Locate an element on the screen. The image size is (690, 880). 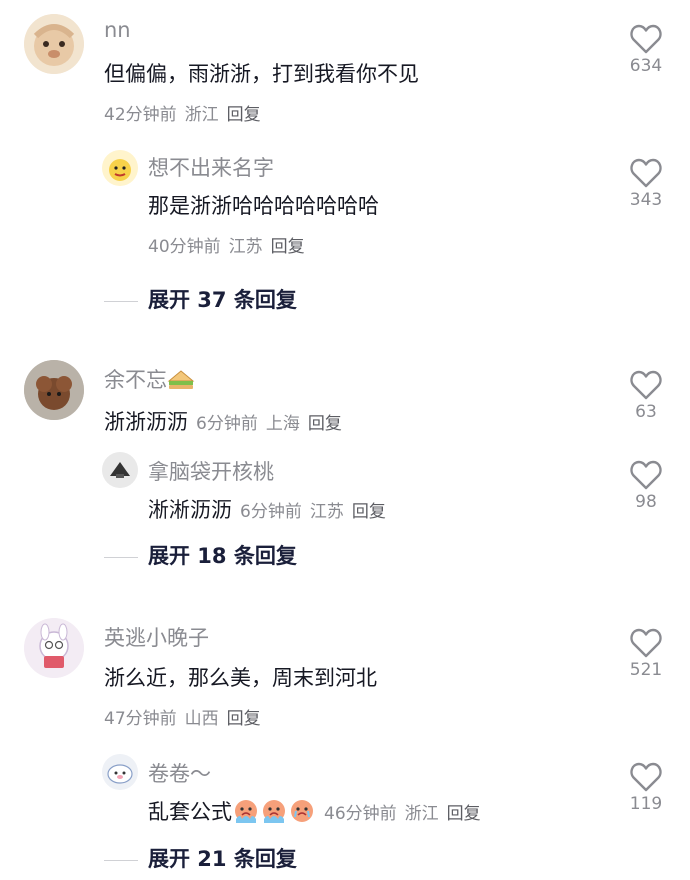
like-button: 119 is located at coordinates (646, 788).